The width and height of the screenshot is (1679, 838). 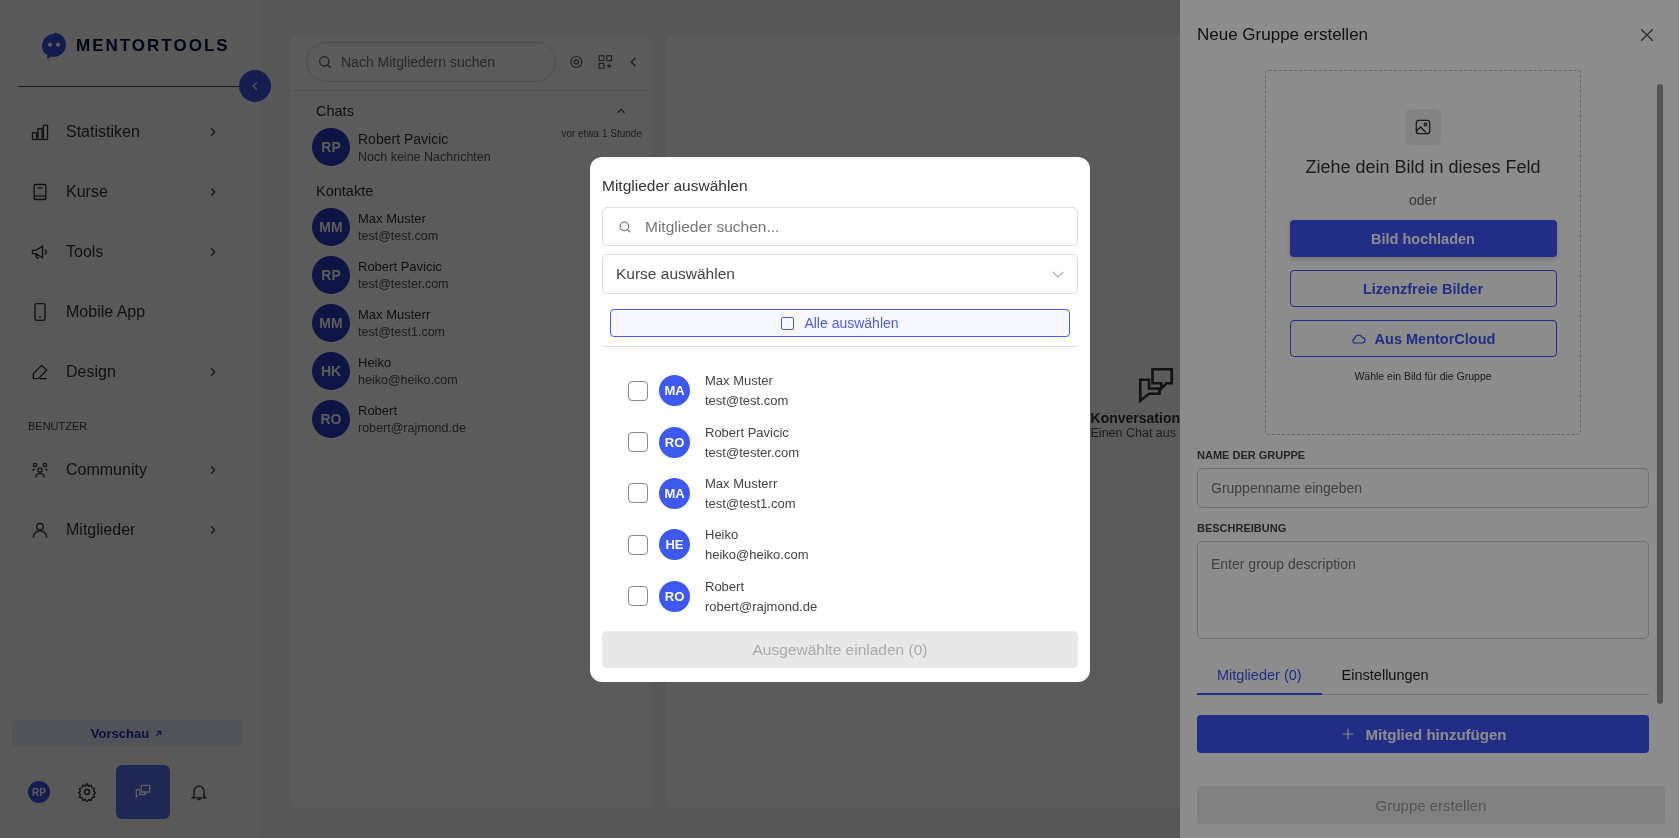 I want to click on section-heading: BENUTZER, so click(x=58, y=426).